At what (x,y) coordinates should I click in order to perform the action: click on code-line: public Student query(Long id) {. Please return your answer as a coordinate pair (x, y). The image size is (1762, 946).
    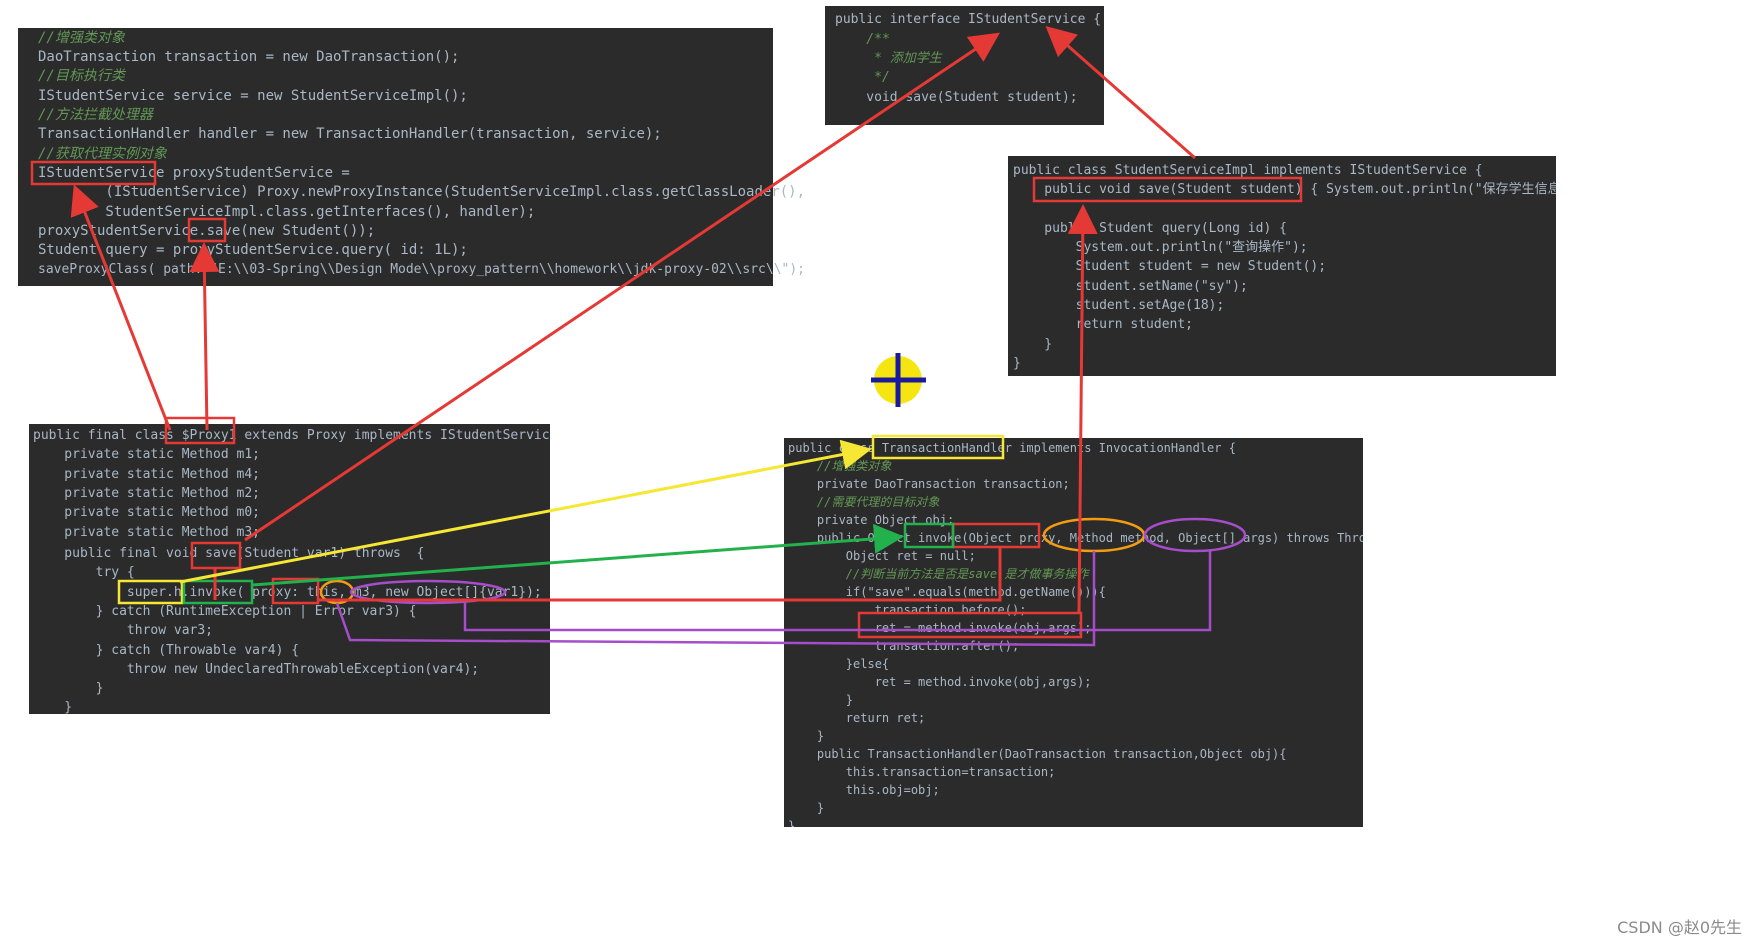
    Looking at the image, I should click on (1150, 228).